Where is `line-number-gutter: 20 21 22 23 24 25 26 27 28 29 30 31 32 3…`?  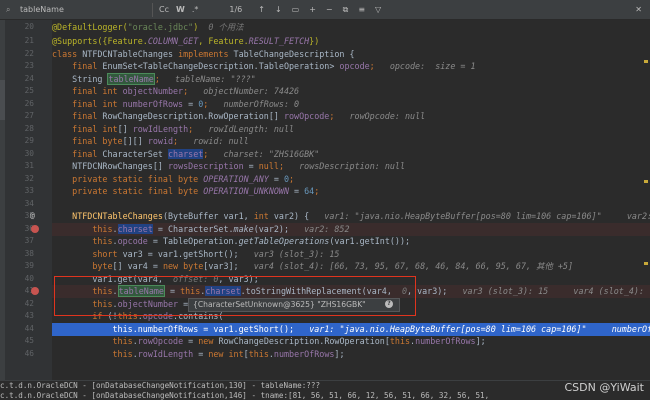
line-number-gutter: 20 21 22 23 24 25 26 27 28 29 30 31 32 3… is located at coordinates (26, 200).